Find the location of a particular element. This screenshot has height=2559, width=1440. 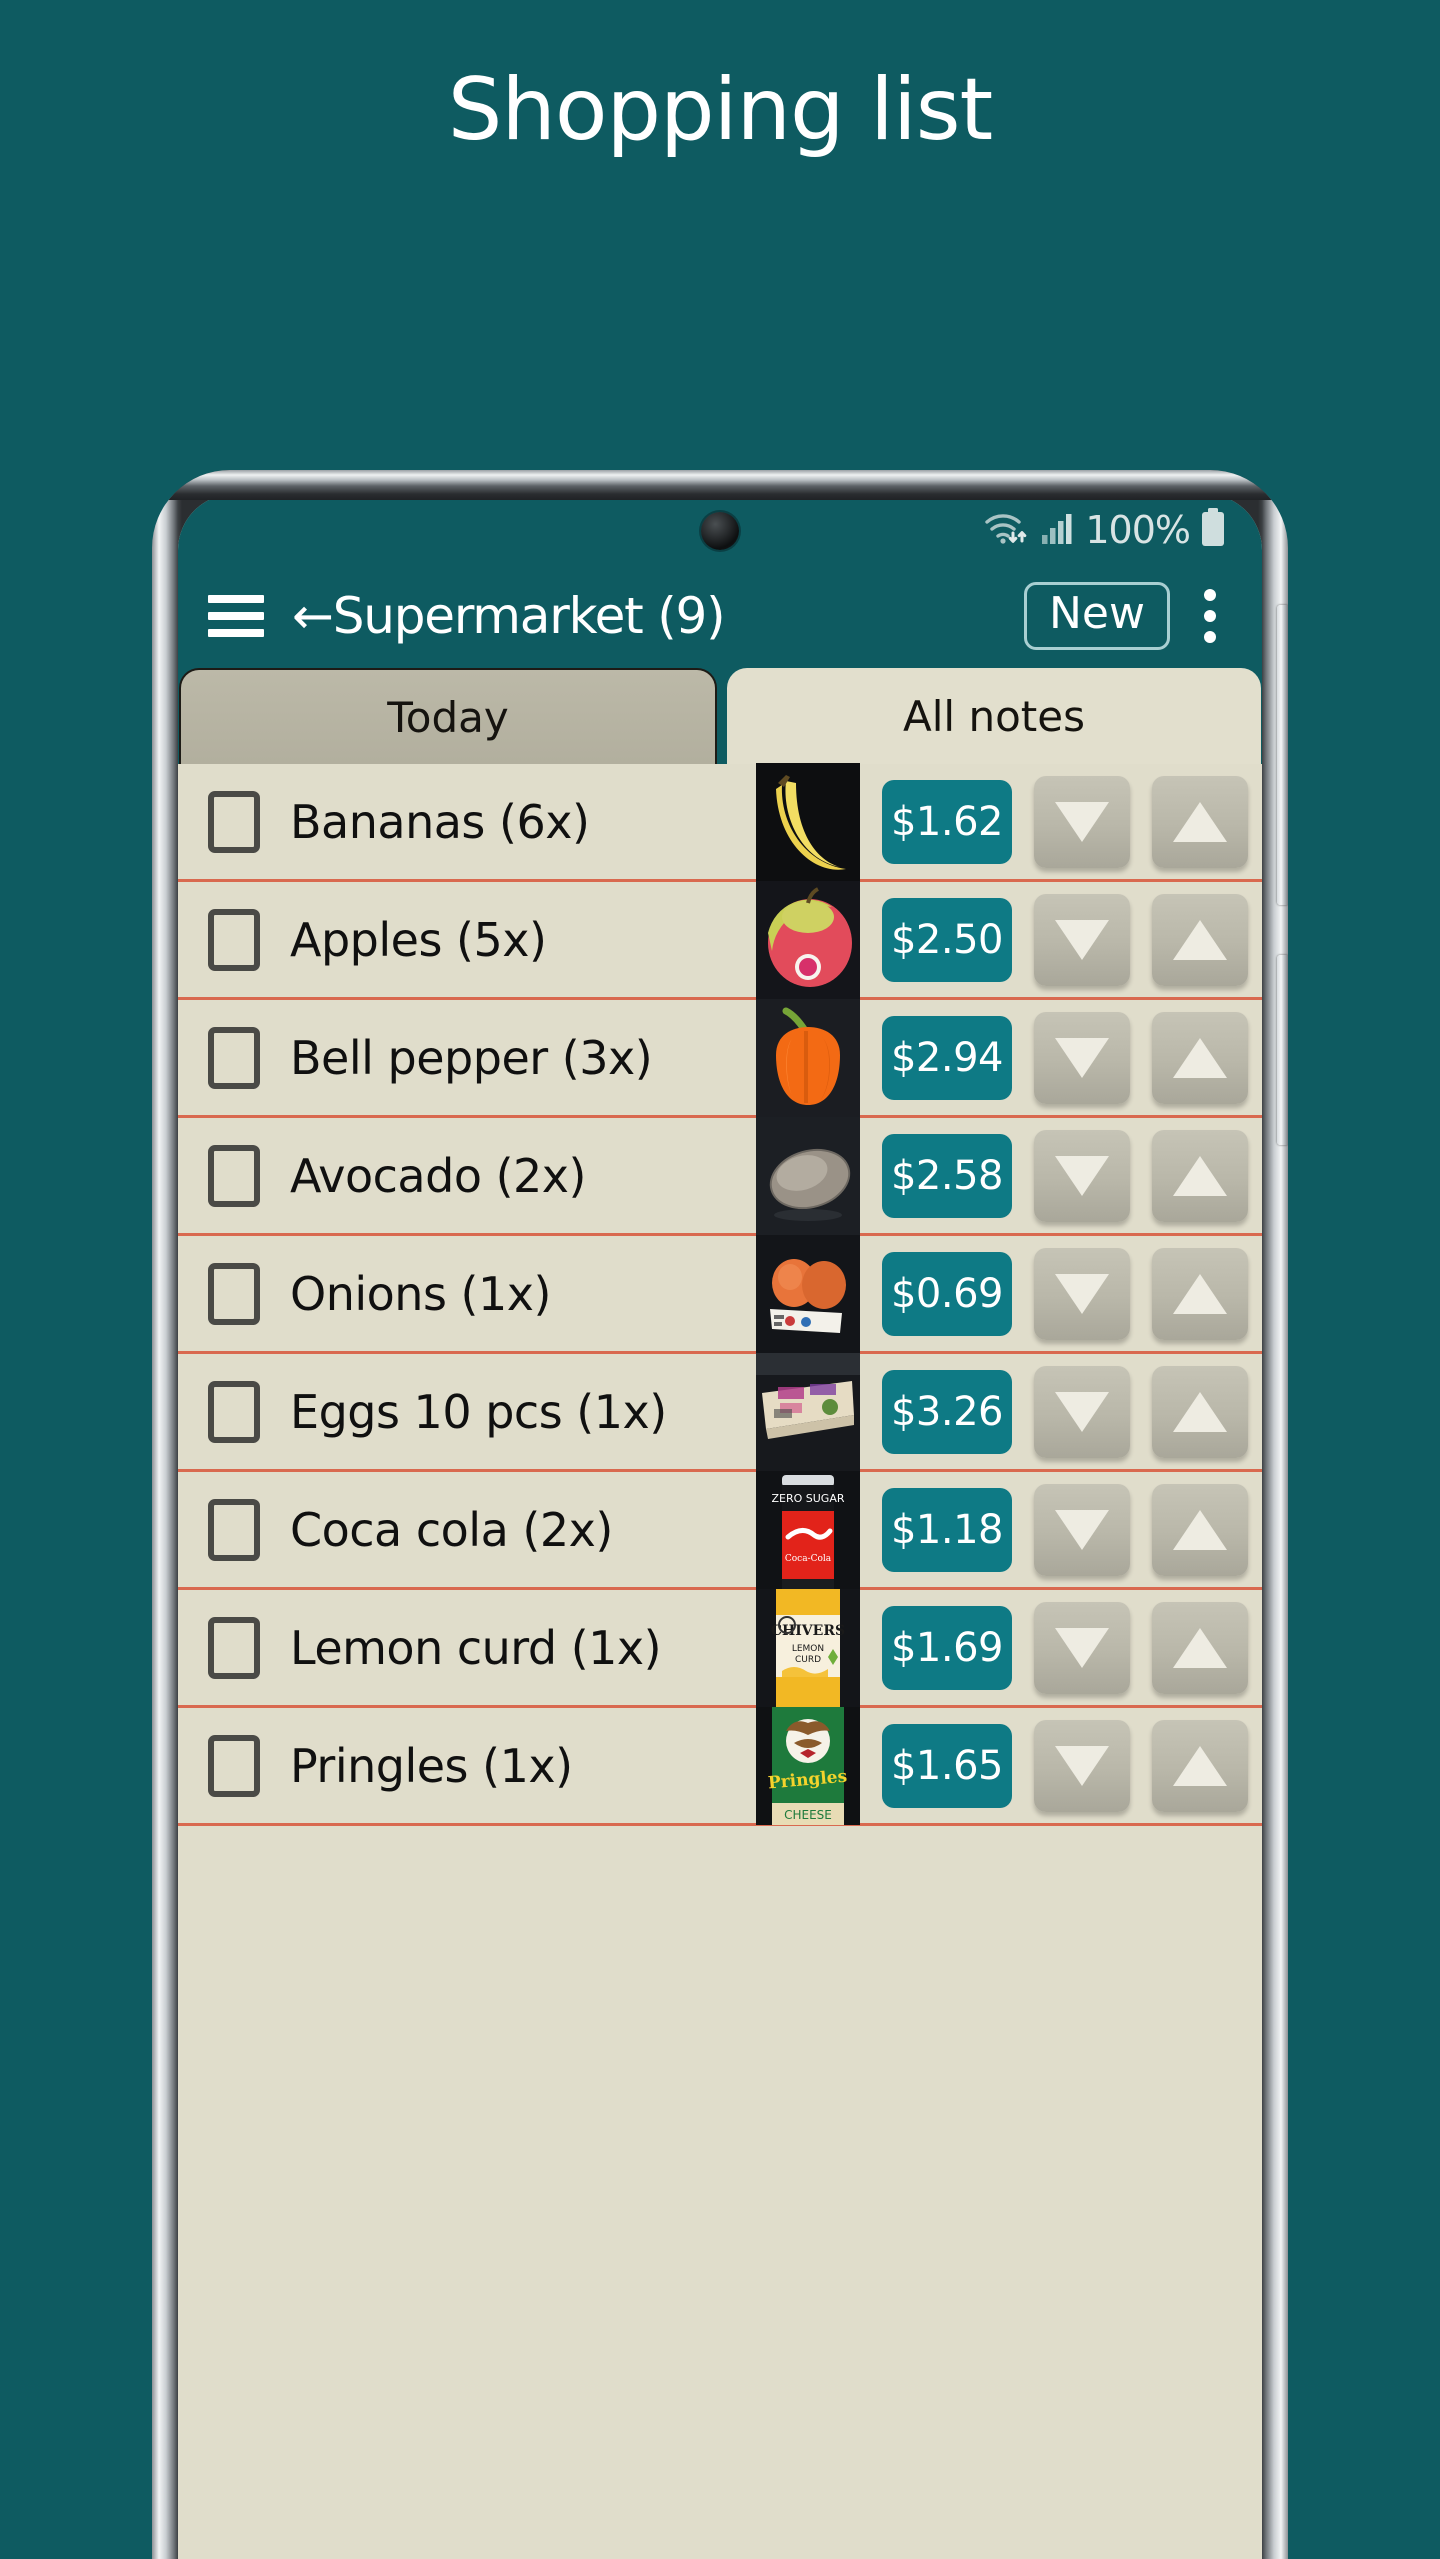

item-label: Coca cola (2x) is located at coordinates (451, 1529).